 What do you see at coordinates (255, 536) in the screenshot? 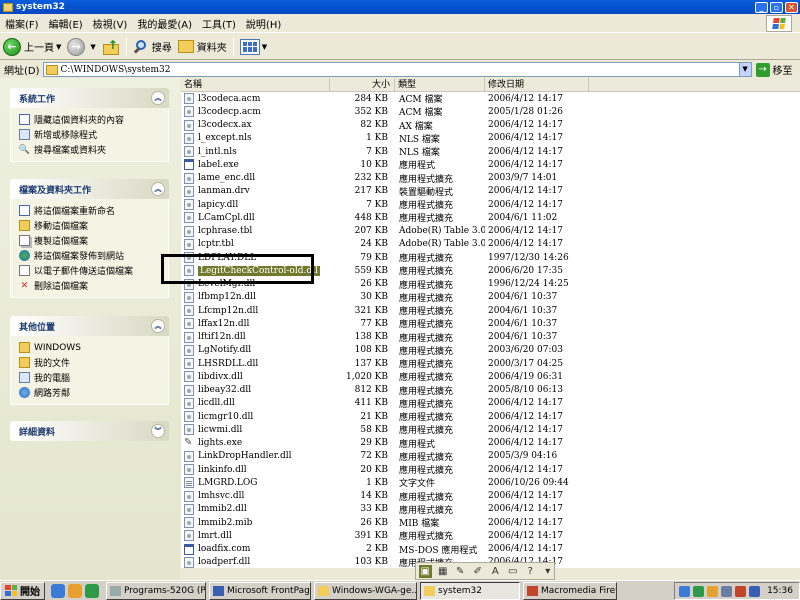
I see `file-name-cell: lmrt.dll` at bounding box center [255, 536].